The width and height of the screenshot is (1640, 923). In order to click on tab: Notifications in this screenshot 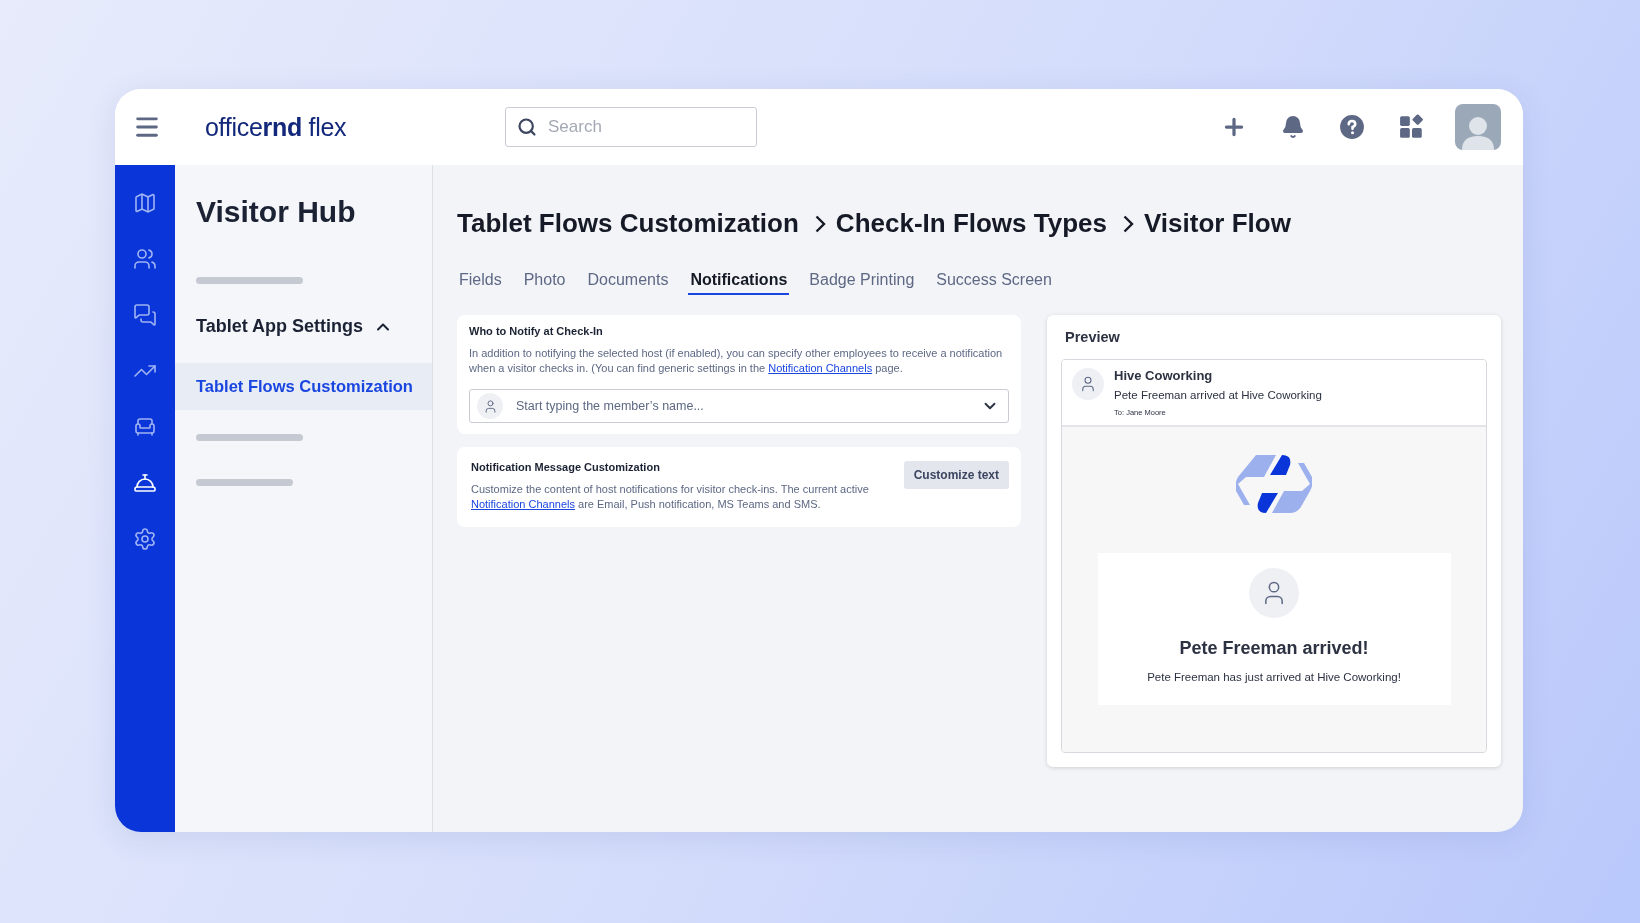, I will do `click(739, 281)`.